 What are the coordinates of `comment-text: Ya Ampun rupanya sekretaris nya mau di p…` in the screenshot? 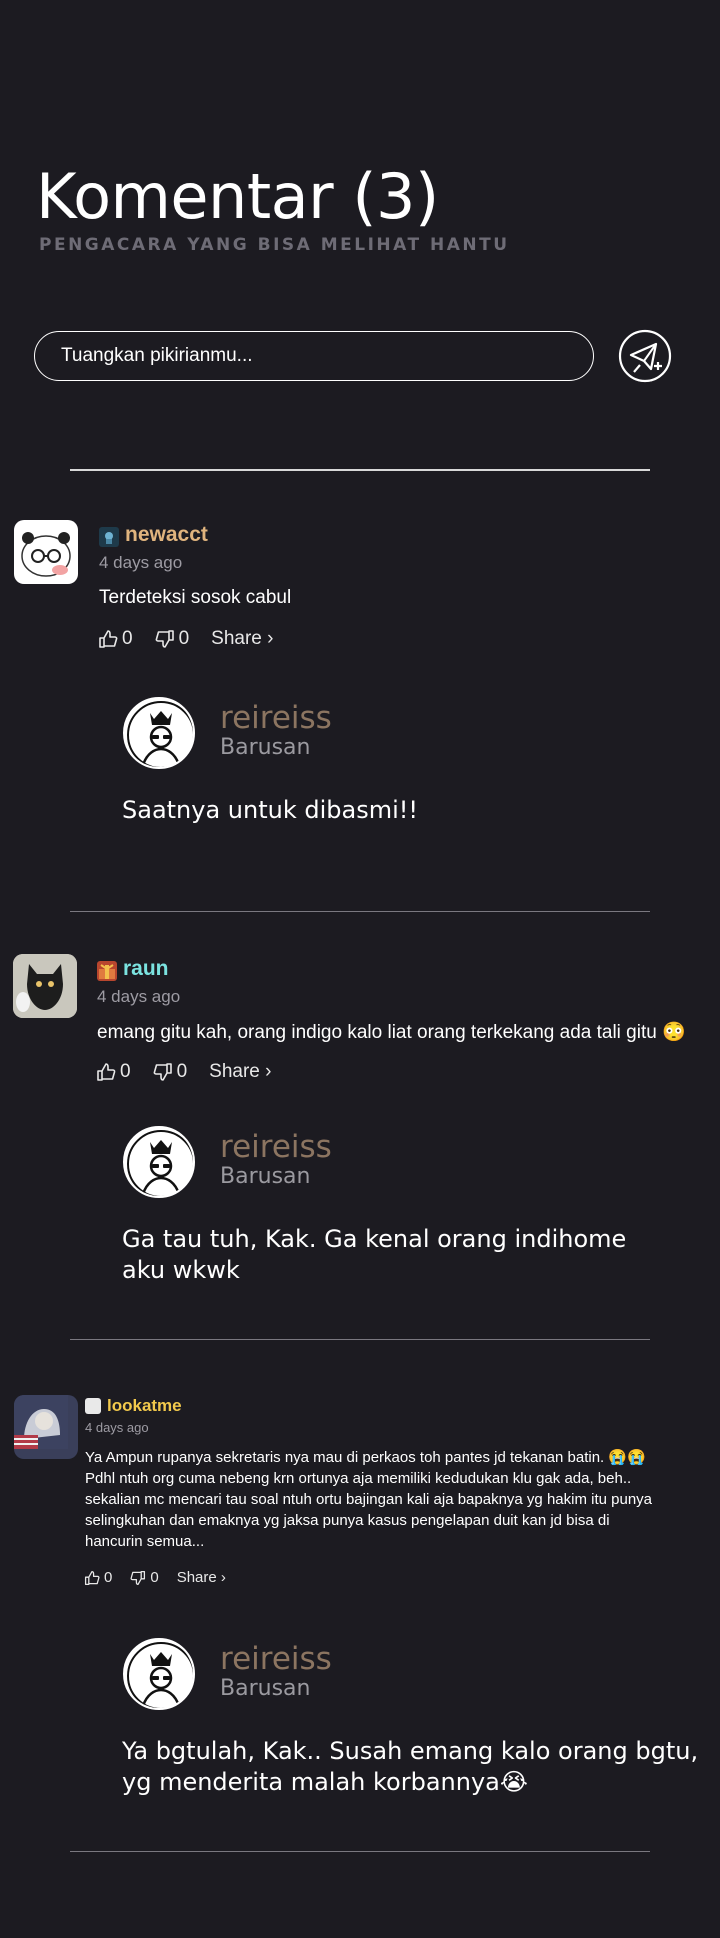 It's located at (368, 1499).